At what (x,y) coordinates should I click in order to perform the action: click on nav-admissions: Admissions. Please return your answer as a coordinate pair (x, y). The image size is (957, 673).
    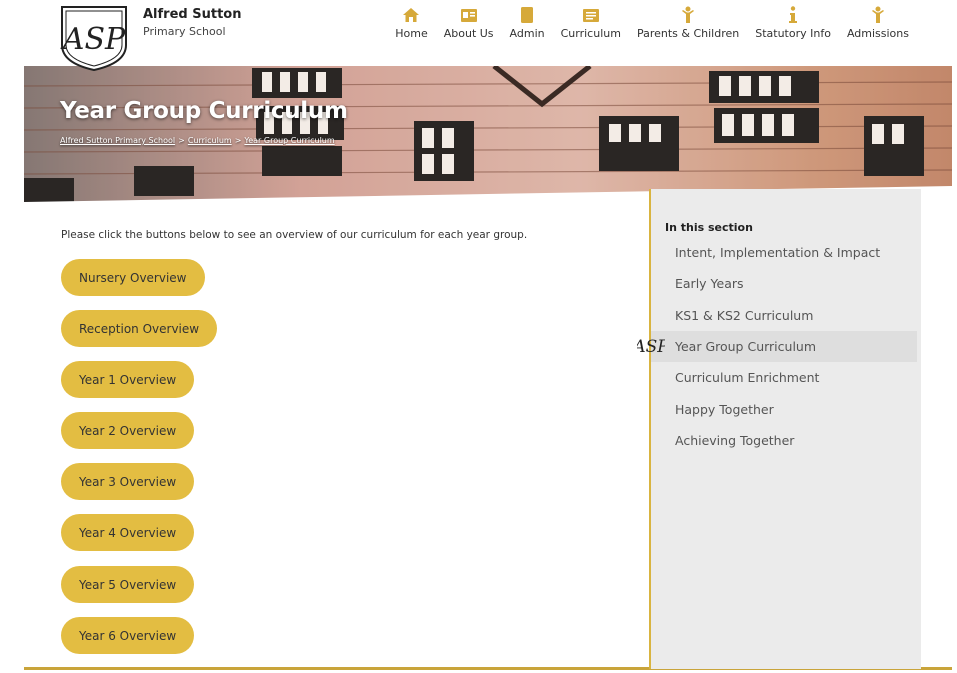
    Looking at the image, I should click on (878, 23).